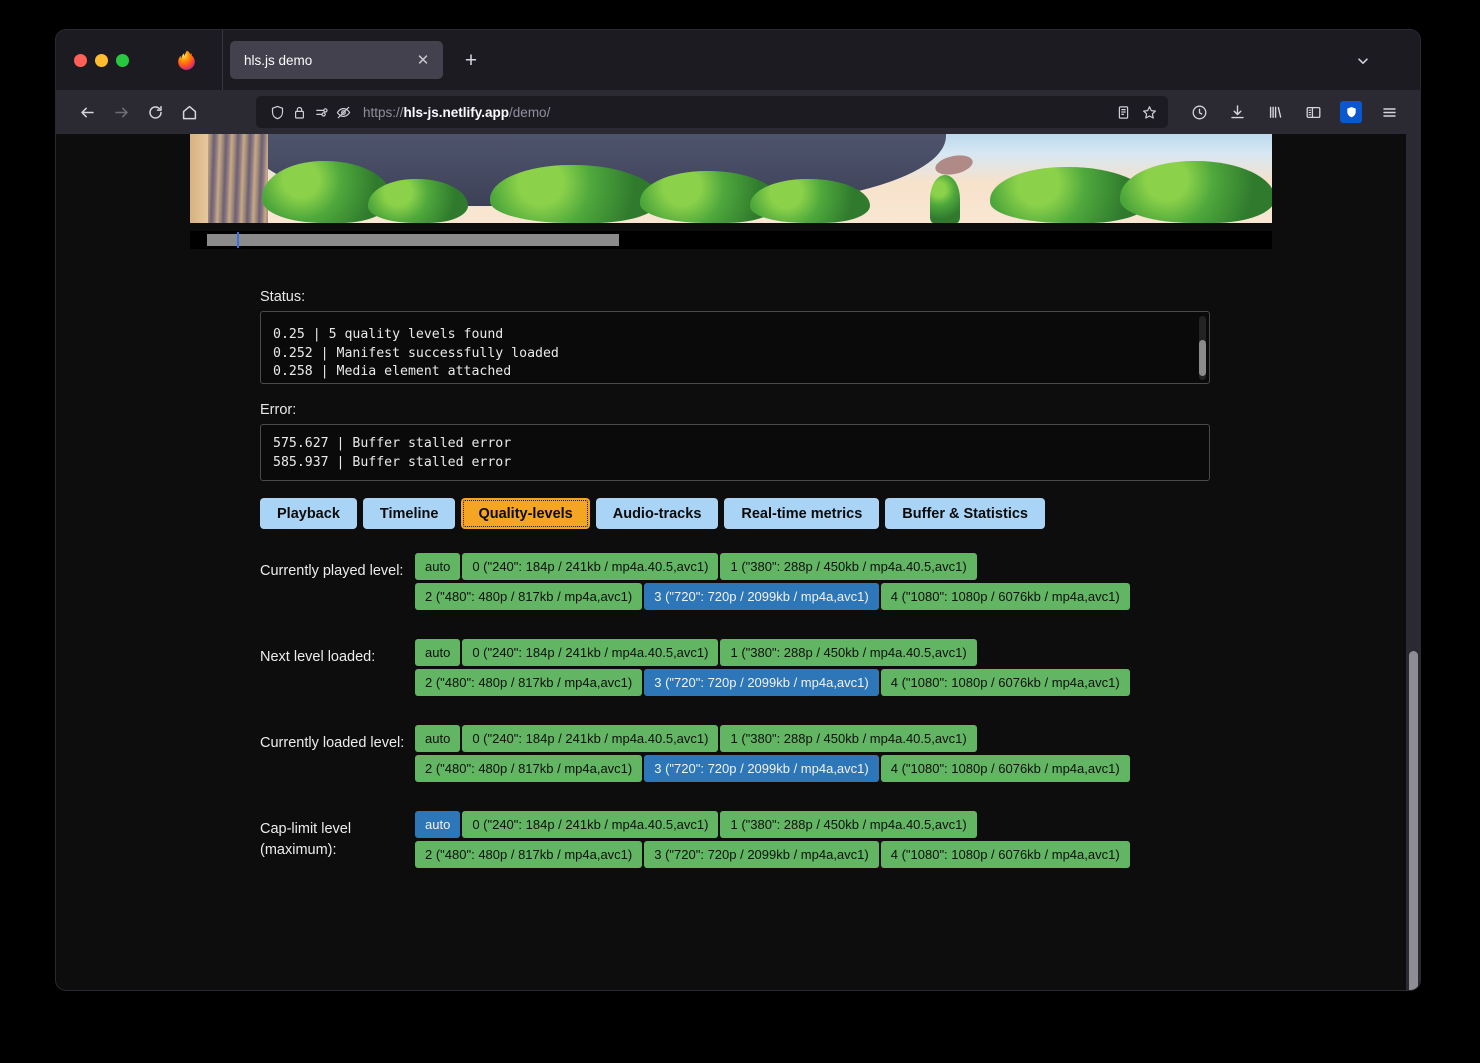 This screenshot has width=1480, height=1063. I want to click on back-button, so click(87, 112).